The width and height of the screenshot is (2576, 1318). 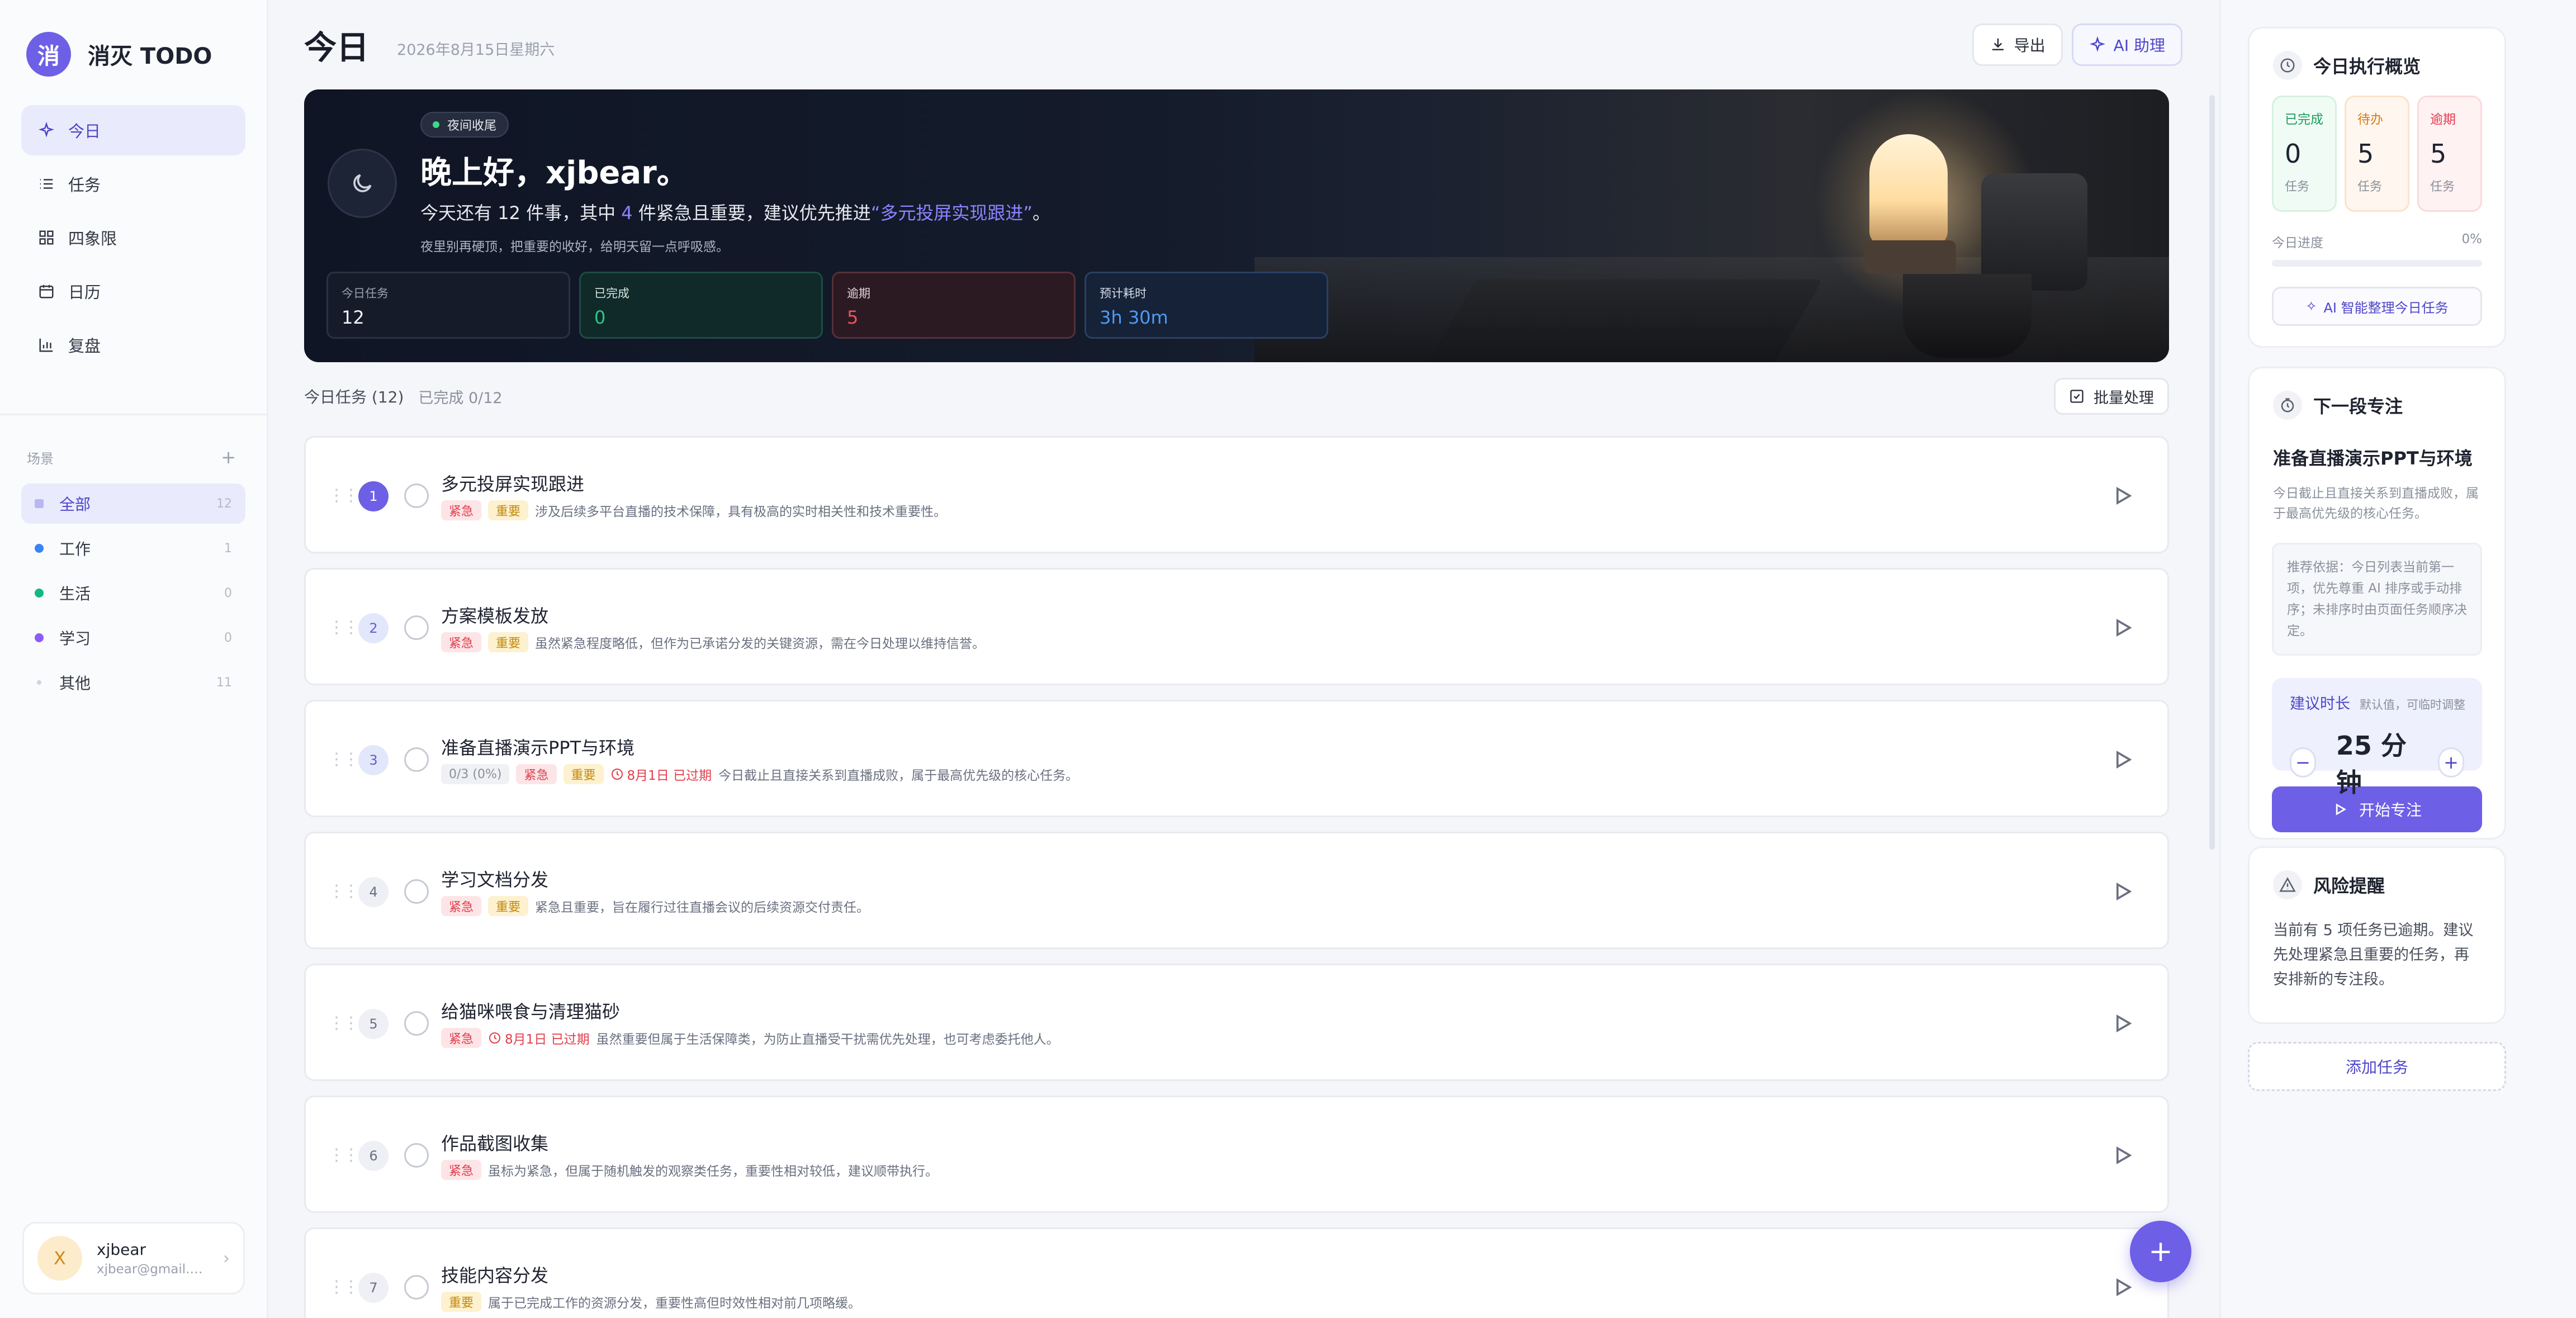 I want to click on ai-assistant-button: AI 助理, so click(x=2126, y=45).